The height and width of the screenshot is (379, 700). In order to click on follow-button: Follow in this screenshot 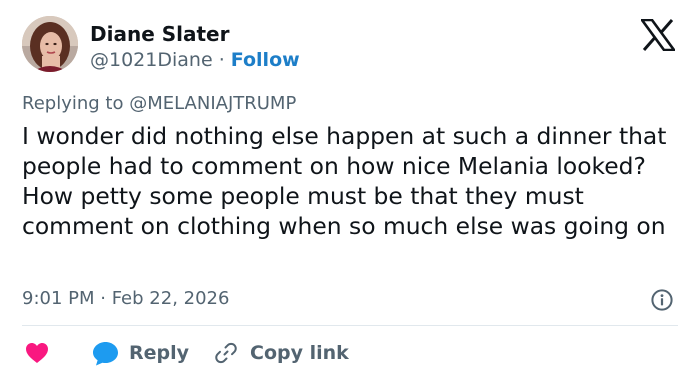, I will do `click(265, 60)`.